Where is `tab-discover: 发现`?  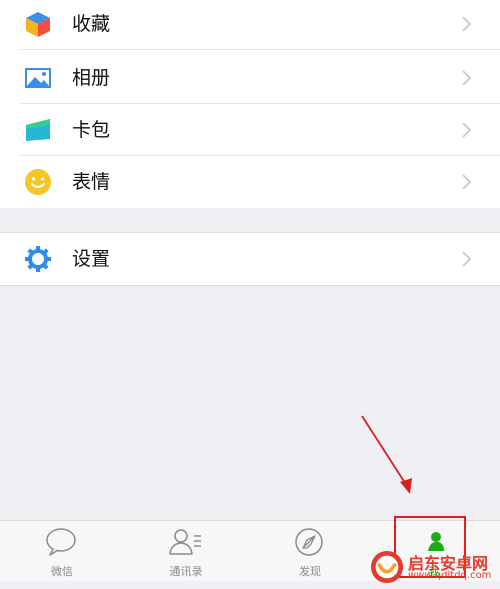
tab-discover: 发现 is located at coordinates (310, 551).